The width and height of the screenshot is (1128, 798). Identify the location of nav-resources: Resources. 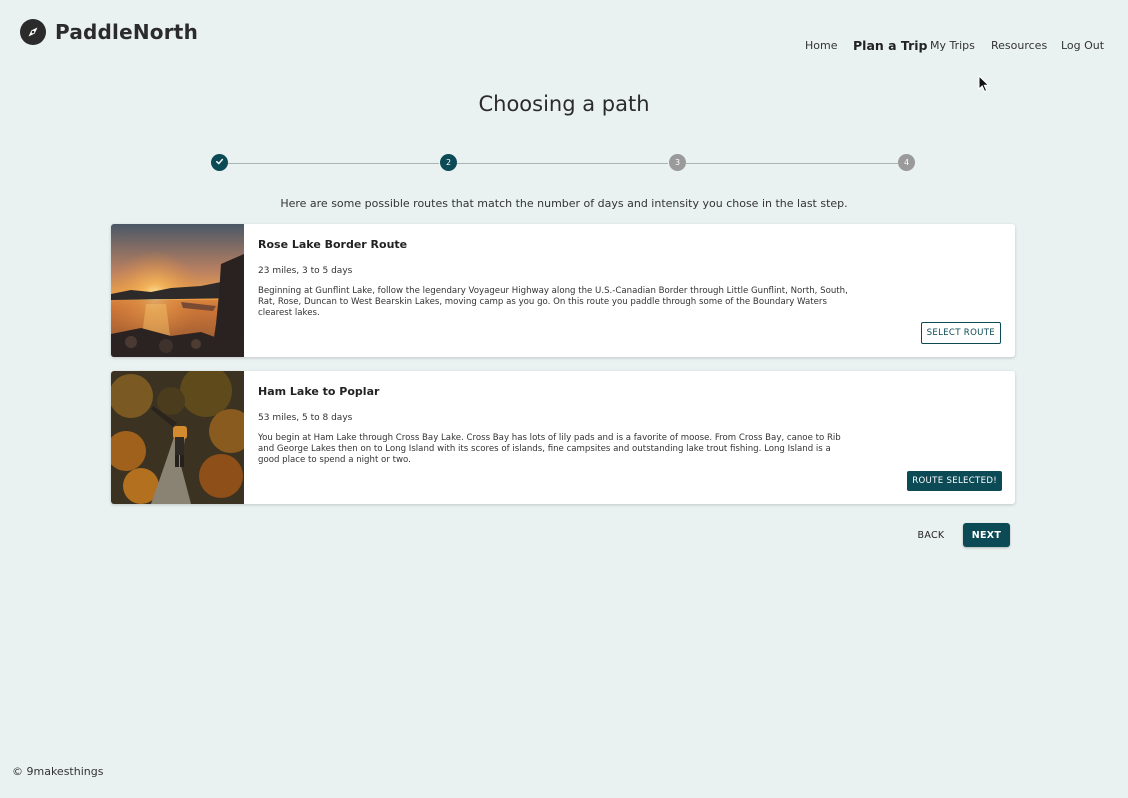
(1019, 45).